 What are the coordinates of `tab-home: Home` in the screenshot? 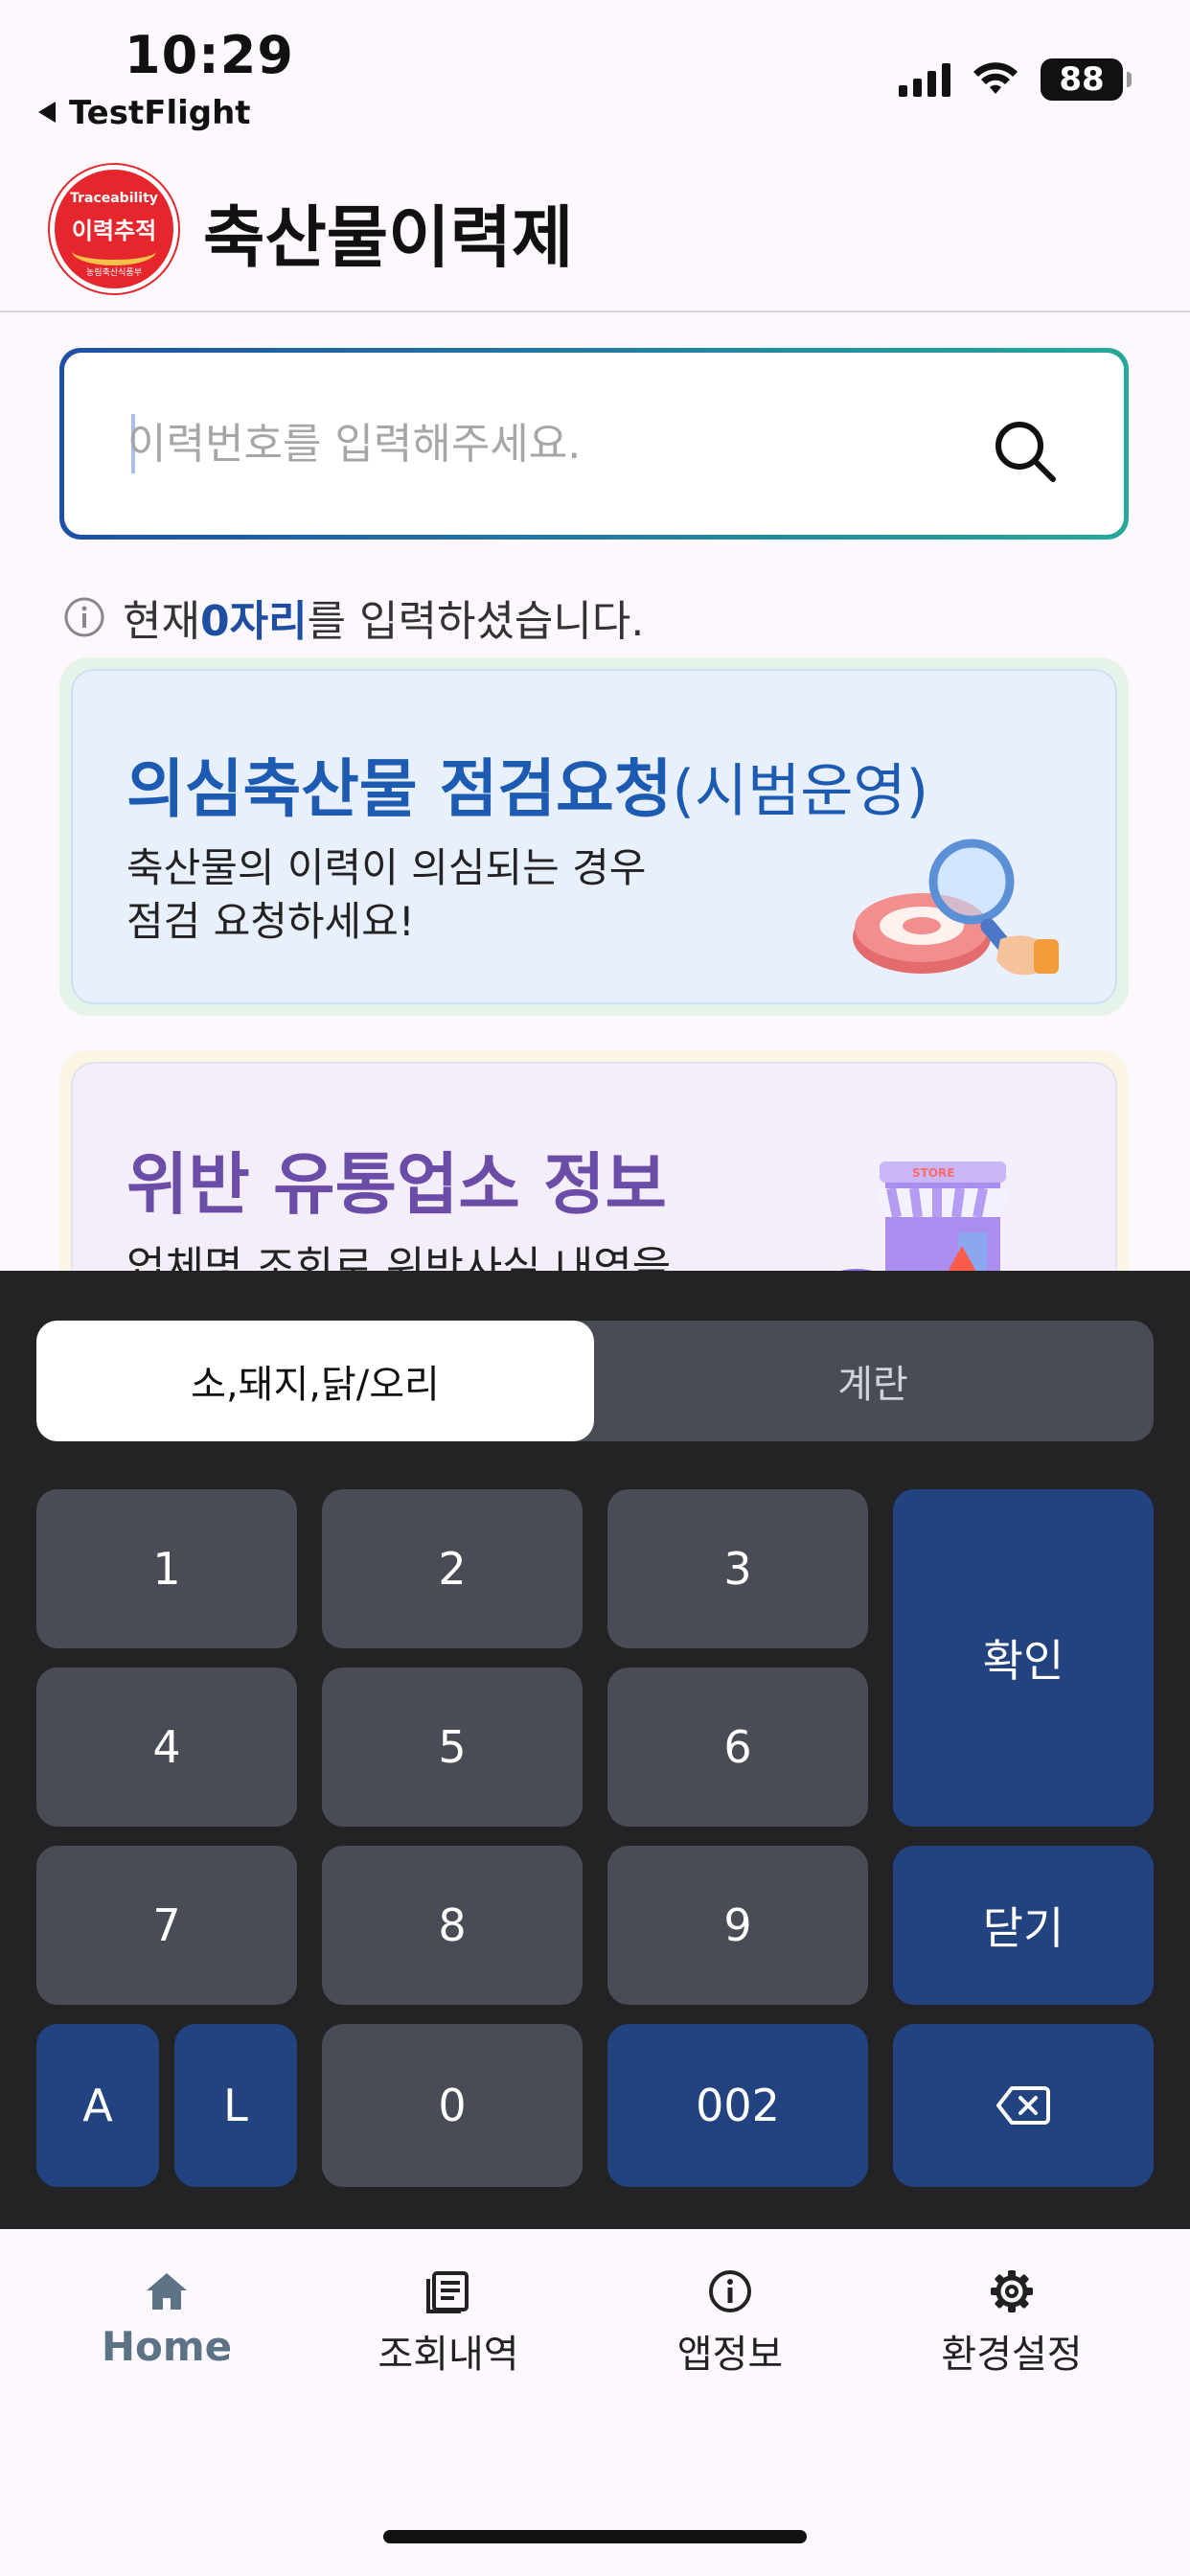 It's located at (167, 2334).